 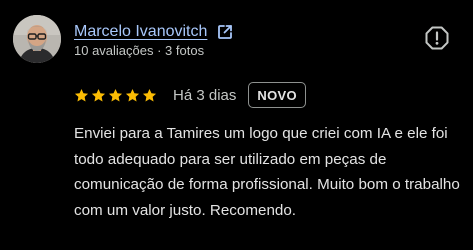 I want to click on avatar, so click(x=37, y=39).